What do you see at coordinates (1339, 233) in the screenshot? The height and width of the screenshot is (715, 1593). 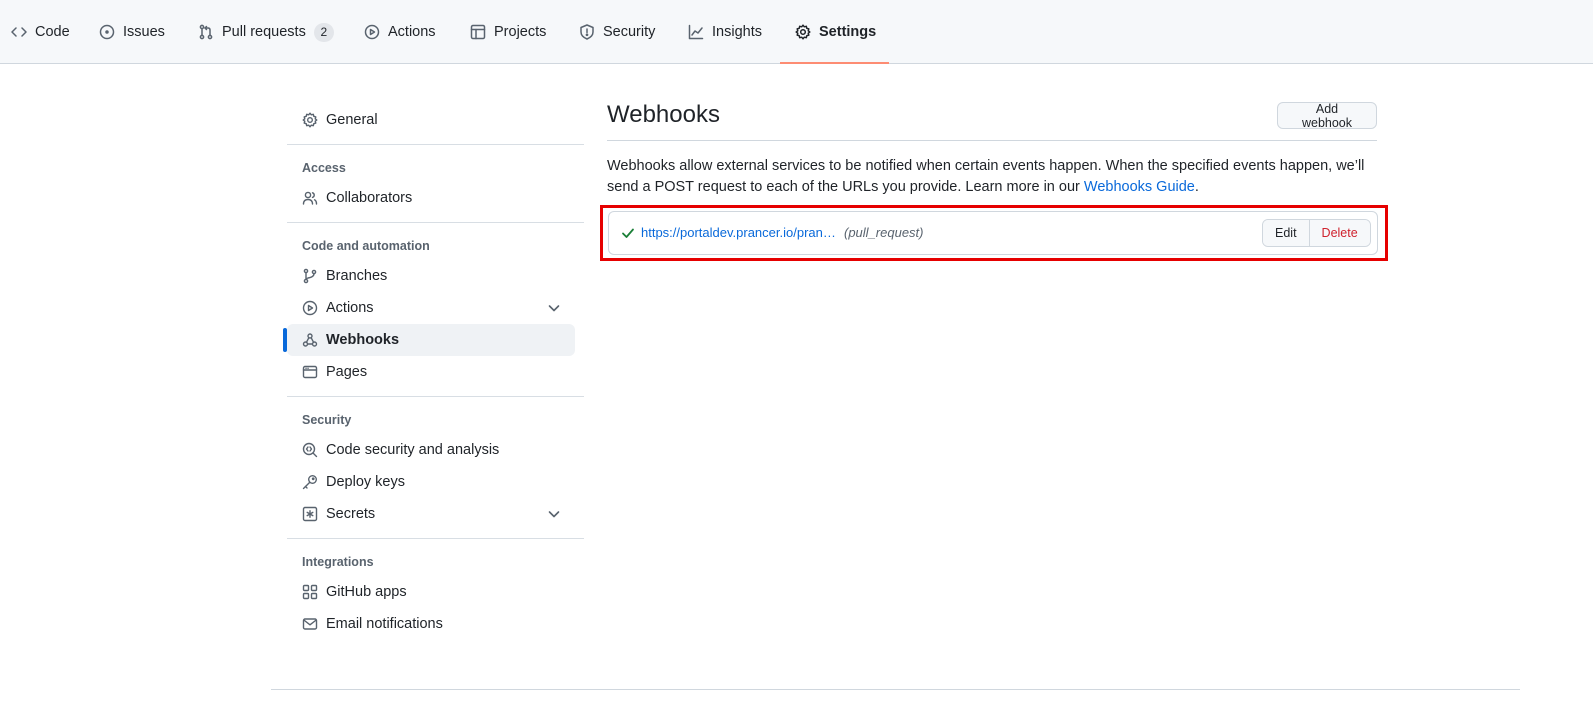 I see `delete-webhook-button: Delete` at bounding box center [1339, 233].